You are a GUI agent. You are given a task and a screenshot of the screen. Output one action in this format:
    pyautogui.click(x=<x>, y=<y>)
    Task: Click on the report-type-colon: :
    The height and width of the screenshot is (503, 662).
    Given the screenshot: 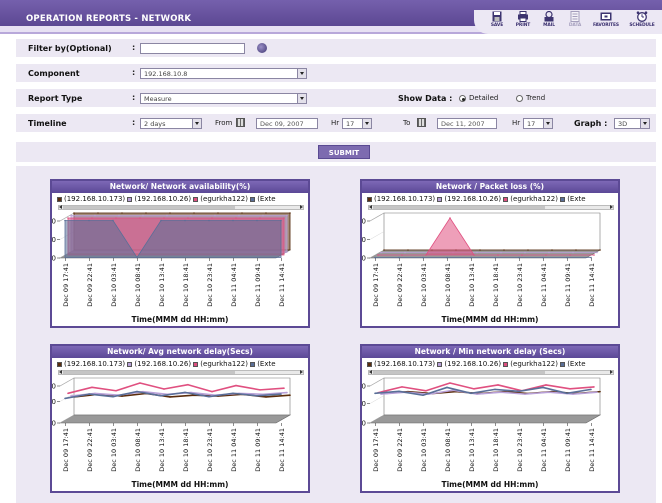 What is the action you would take?
    pyautogui.click(x=134, y=97)
    